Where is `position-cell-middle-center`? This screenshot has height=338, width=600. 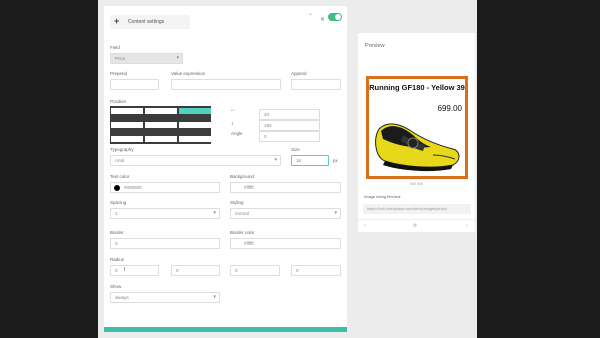 position-cell-middle-center is located at coordinates (161, 125).